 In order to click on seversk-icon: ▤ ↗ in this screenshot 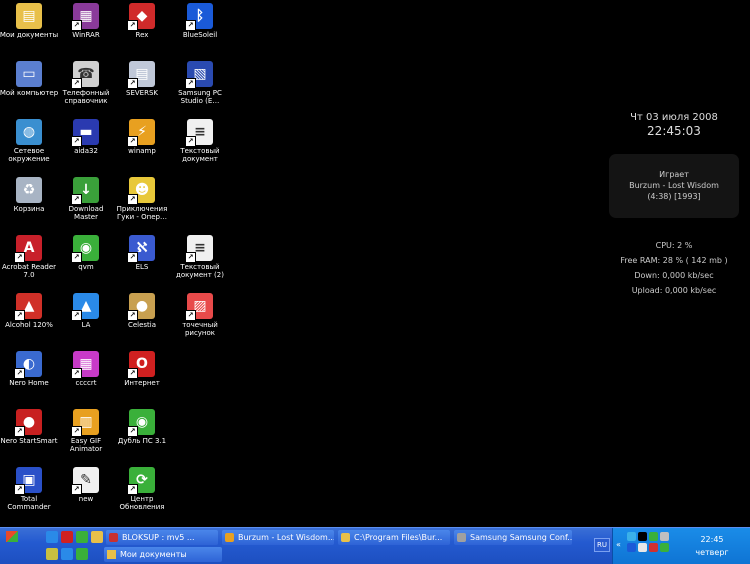, I will do `click(141, 75)`.